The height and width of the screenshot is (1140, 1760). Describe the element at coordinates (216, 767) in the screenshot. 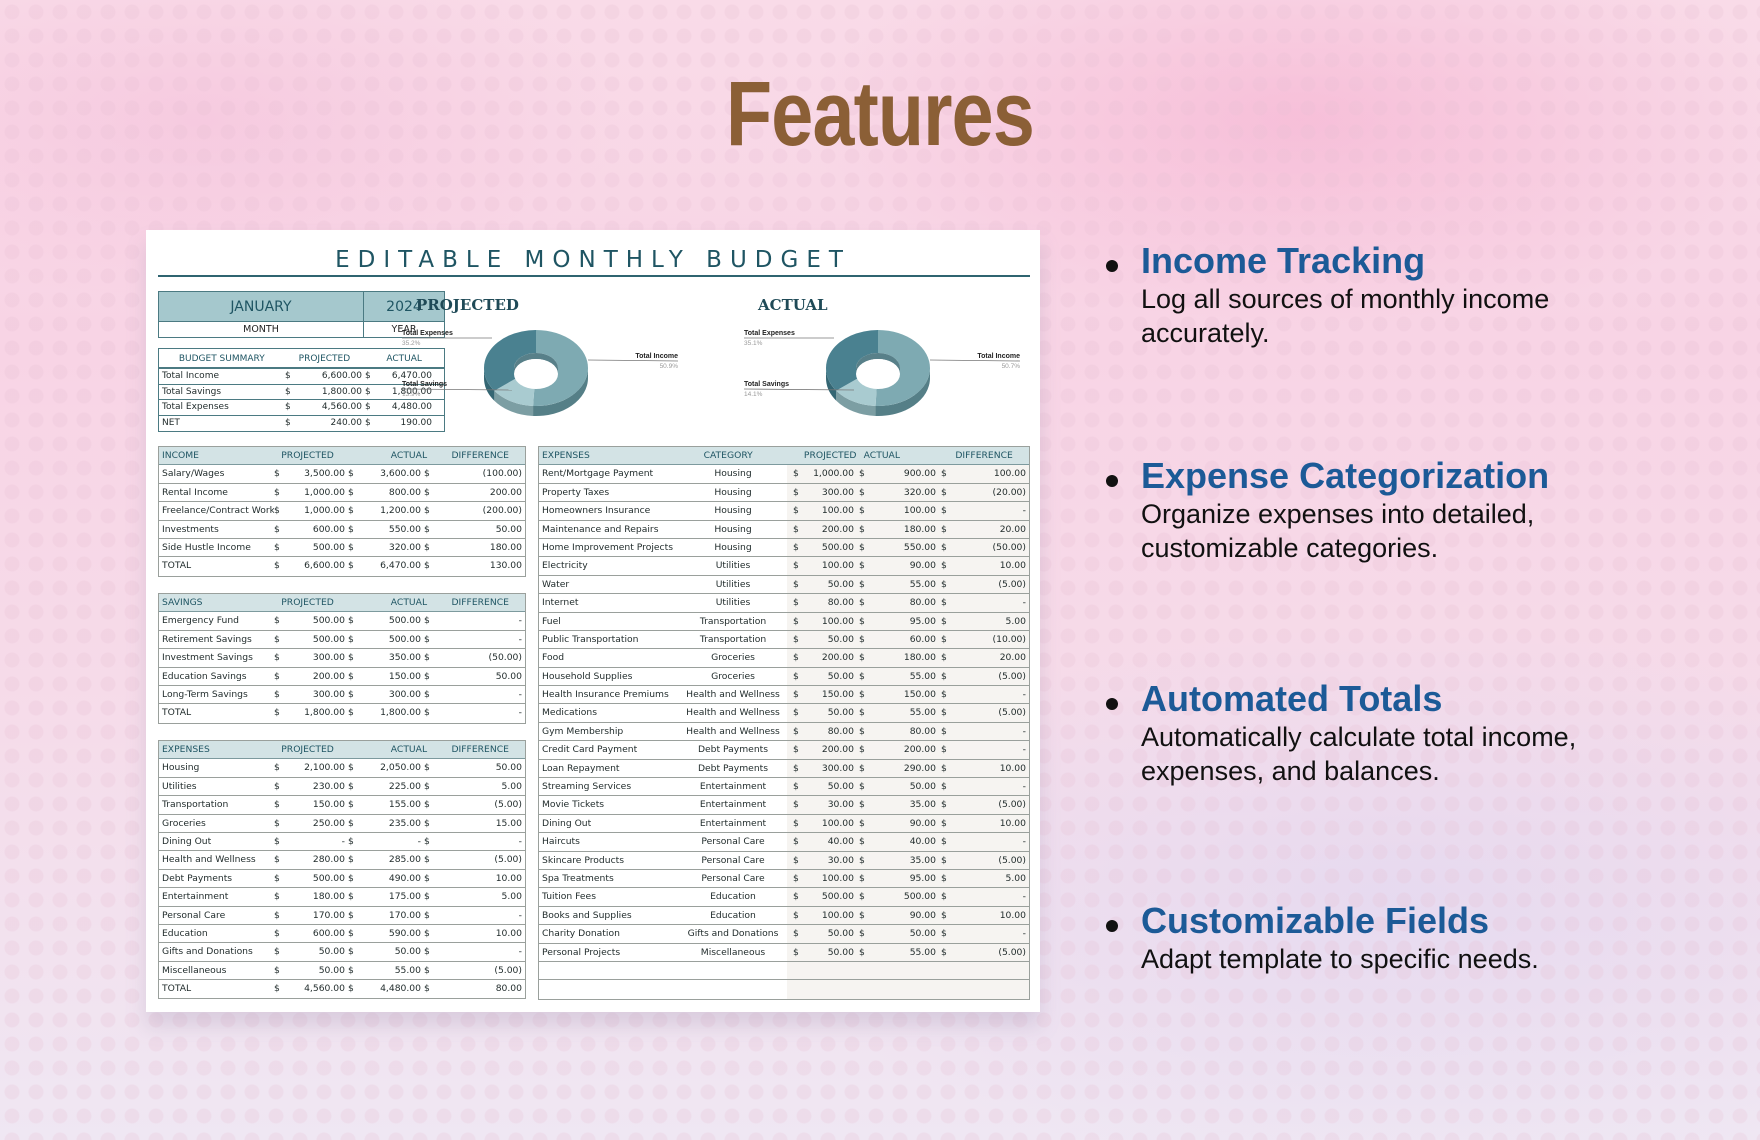

I see `expenses_summary-row-name: Housing` at that location.